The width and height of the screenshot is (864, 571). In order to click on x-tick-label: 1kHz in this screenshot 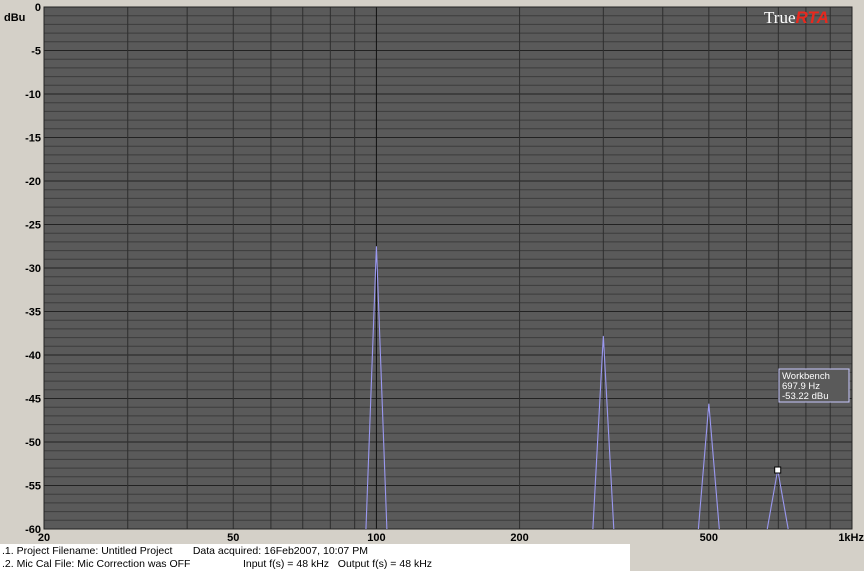, I will do `click(851, 538)`.